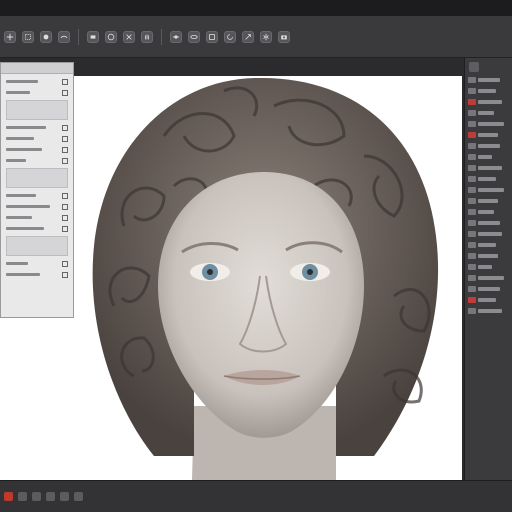  What do you see at coordinates (266, 36) in the screenshot?
I see `symmetry-icon` at bounding box center [266, 36].